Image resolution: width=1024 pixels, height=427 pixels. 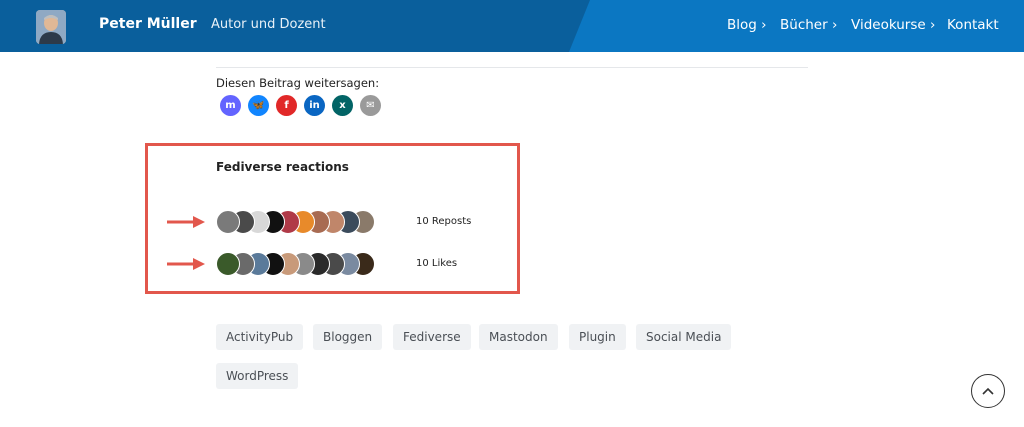 What do you see at coordinates (370, 105) in the screenshot?
I see `email-icon: ✉` at bounding box center [370, 105].